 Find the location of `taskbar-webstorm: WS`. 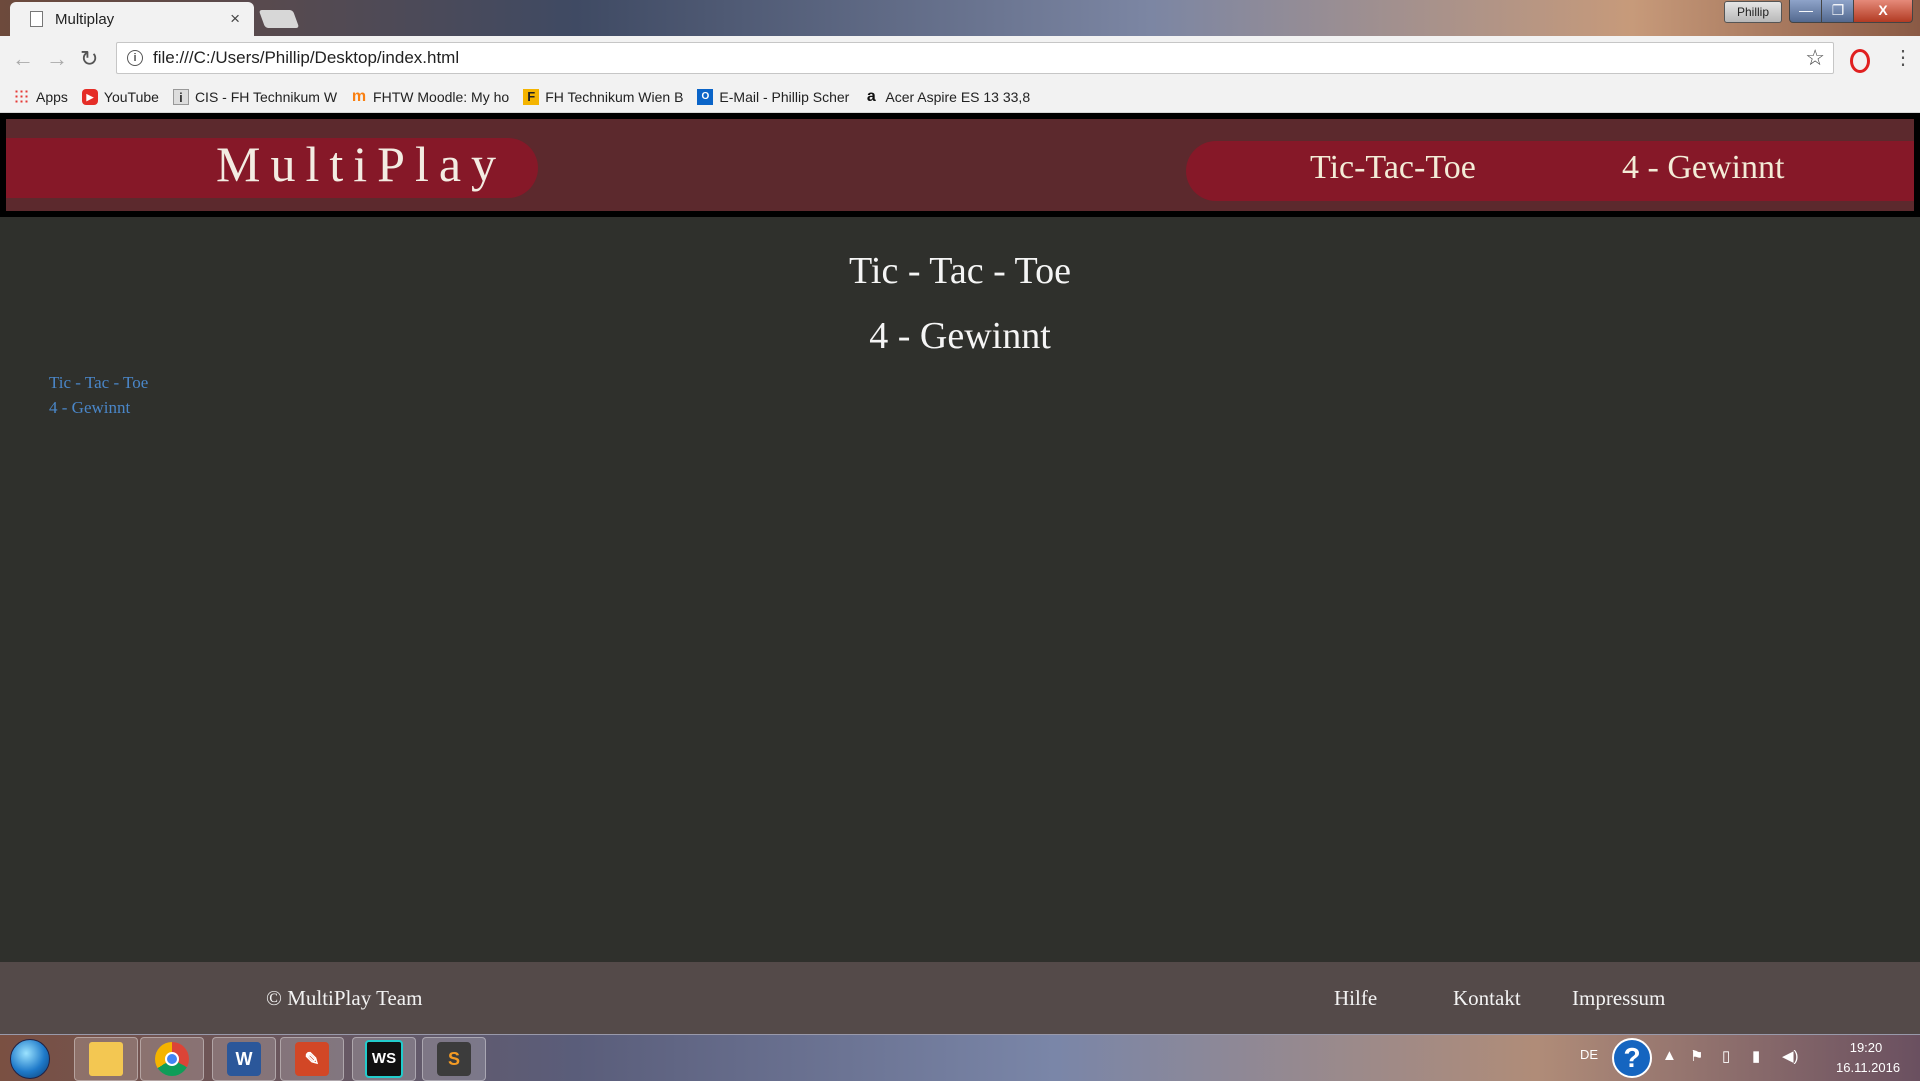

taskbar-webstorm: WS is located at coordinates (384, 1059).